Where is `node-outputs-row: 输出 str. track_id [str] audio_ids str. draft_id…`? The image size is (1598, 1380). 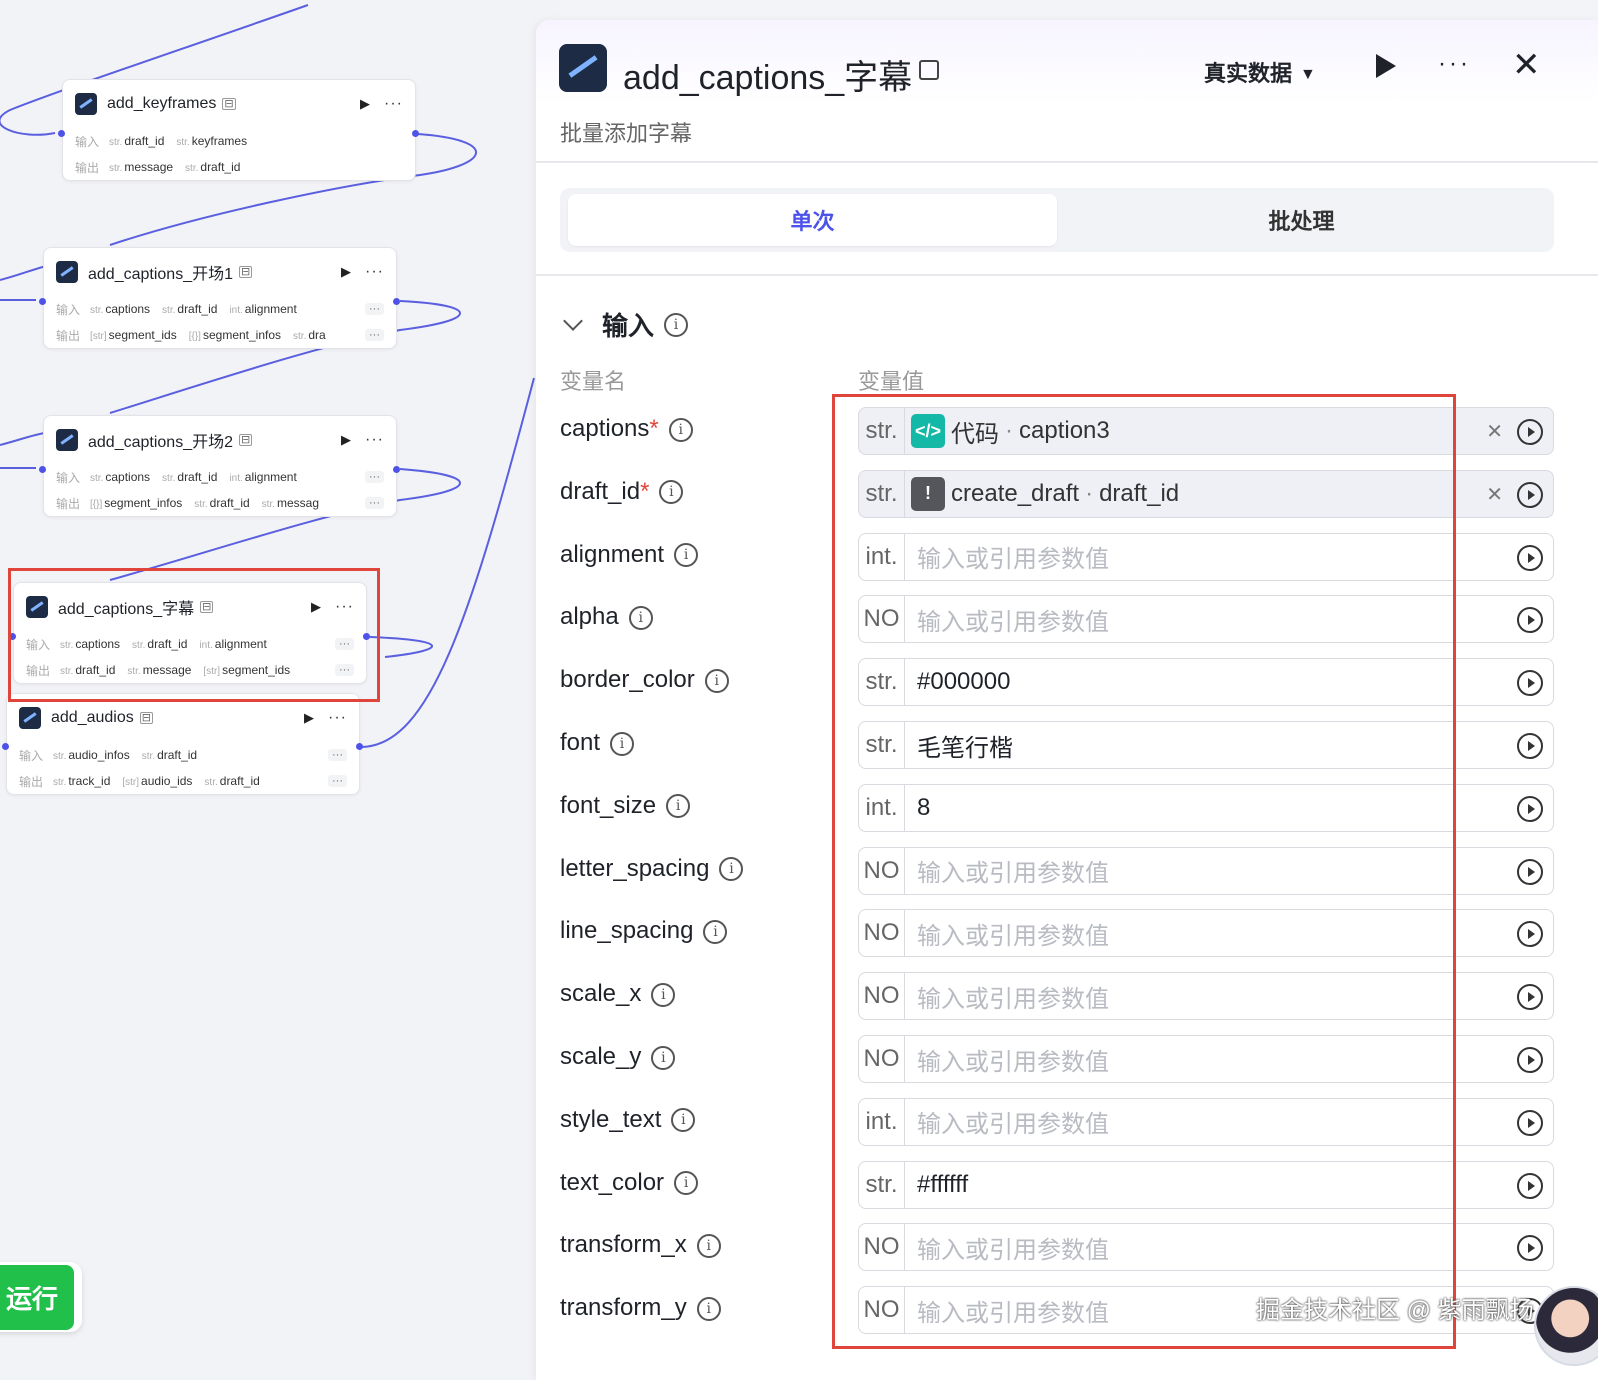
node-outputs-row: 输出 str. track_id [str] audio_ids str. draft_id… is located at coordinates (183, 781).